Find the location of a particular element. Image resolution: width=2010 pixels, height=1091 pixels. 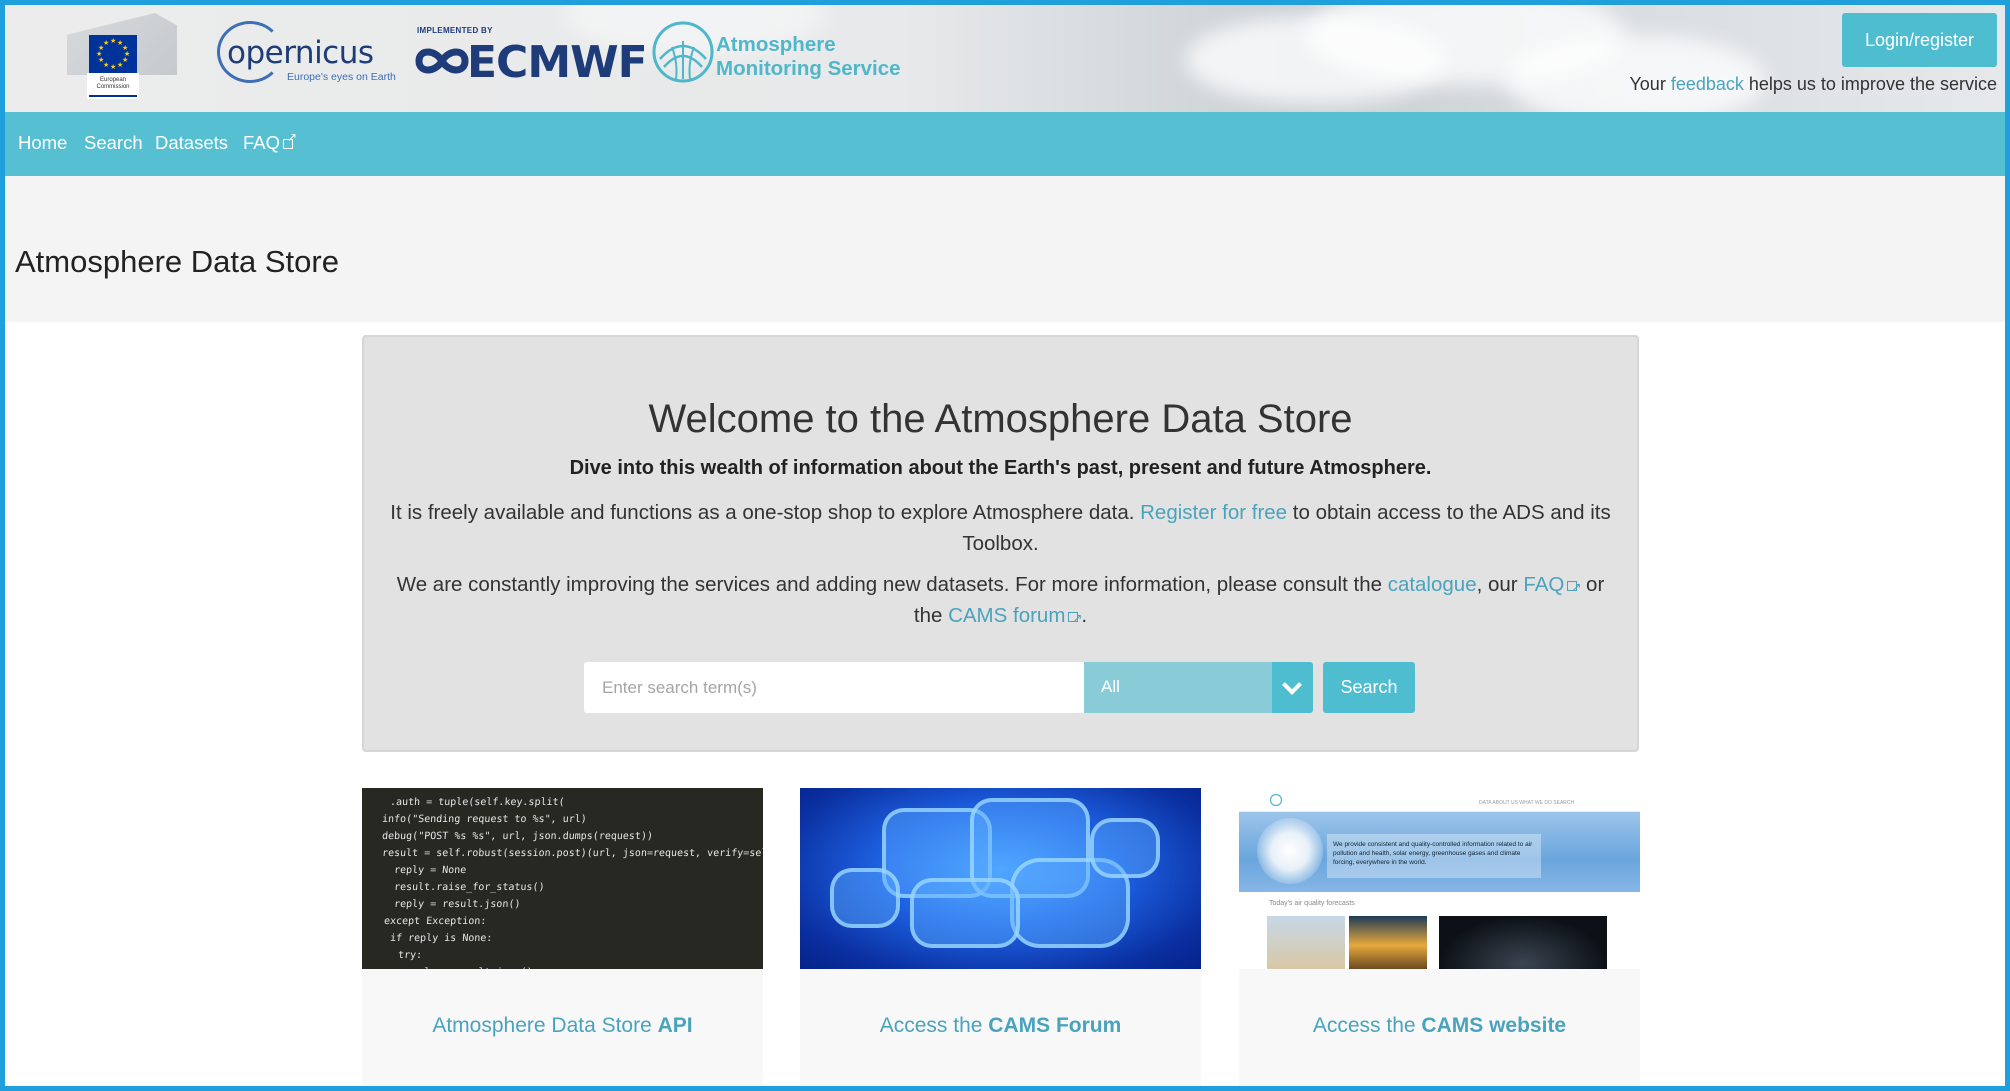

card-label: Access the CAMS Forum is located at coordinates (1000, 1026).